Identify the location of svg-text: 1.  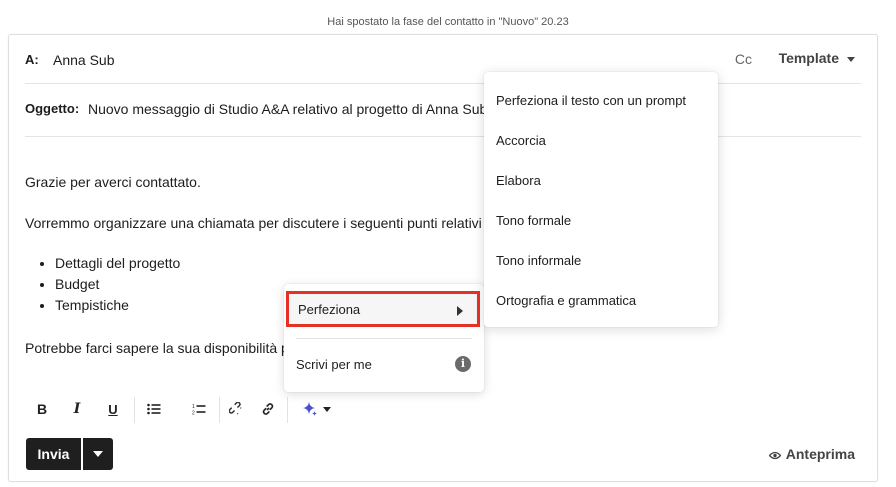
(193, 407).